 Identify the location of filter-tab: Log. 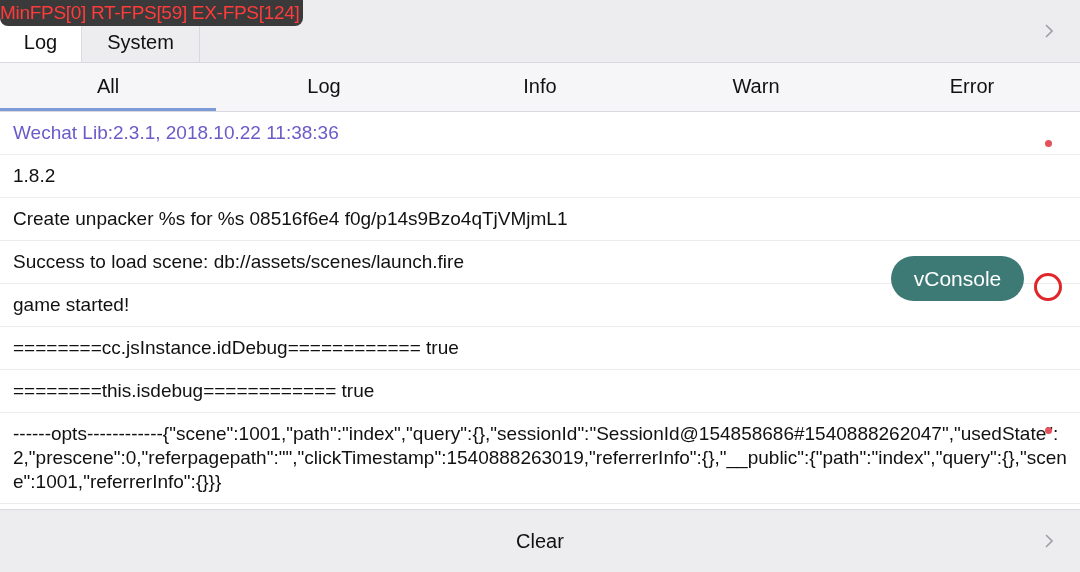
(324, 87).